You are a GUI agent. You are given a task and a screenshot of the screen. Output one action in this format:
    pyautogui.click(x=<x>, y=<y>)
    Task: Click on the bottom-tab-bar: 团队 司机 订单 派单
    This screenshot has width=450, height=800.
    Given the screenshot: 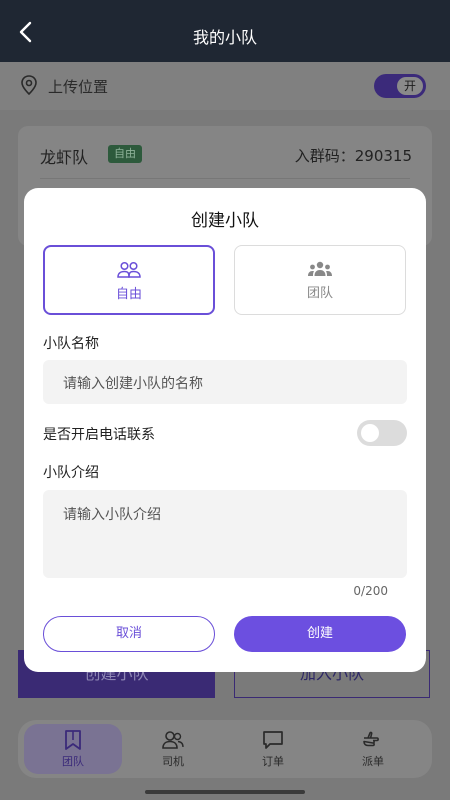 What is the action you would take?
    pyautogui.click(x=225, y=749)
    